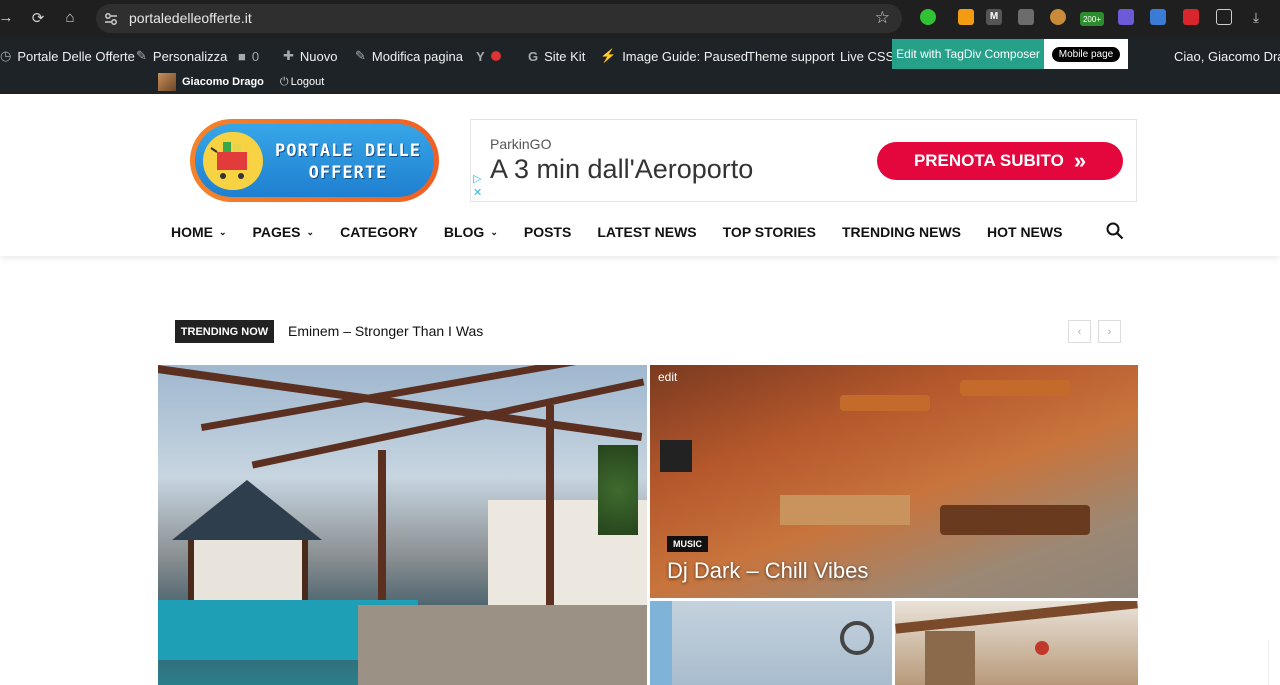 The height and width of the screenshot is (685, 1280). I want to click on image-gazebo-roof, so click(247, 510).